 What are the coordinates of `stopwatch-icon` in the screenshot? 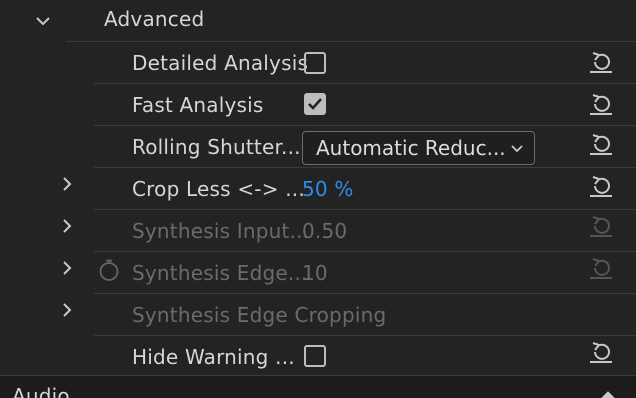 It's located at (109, 270).